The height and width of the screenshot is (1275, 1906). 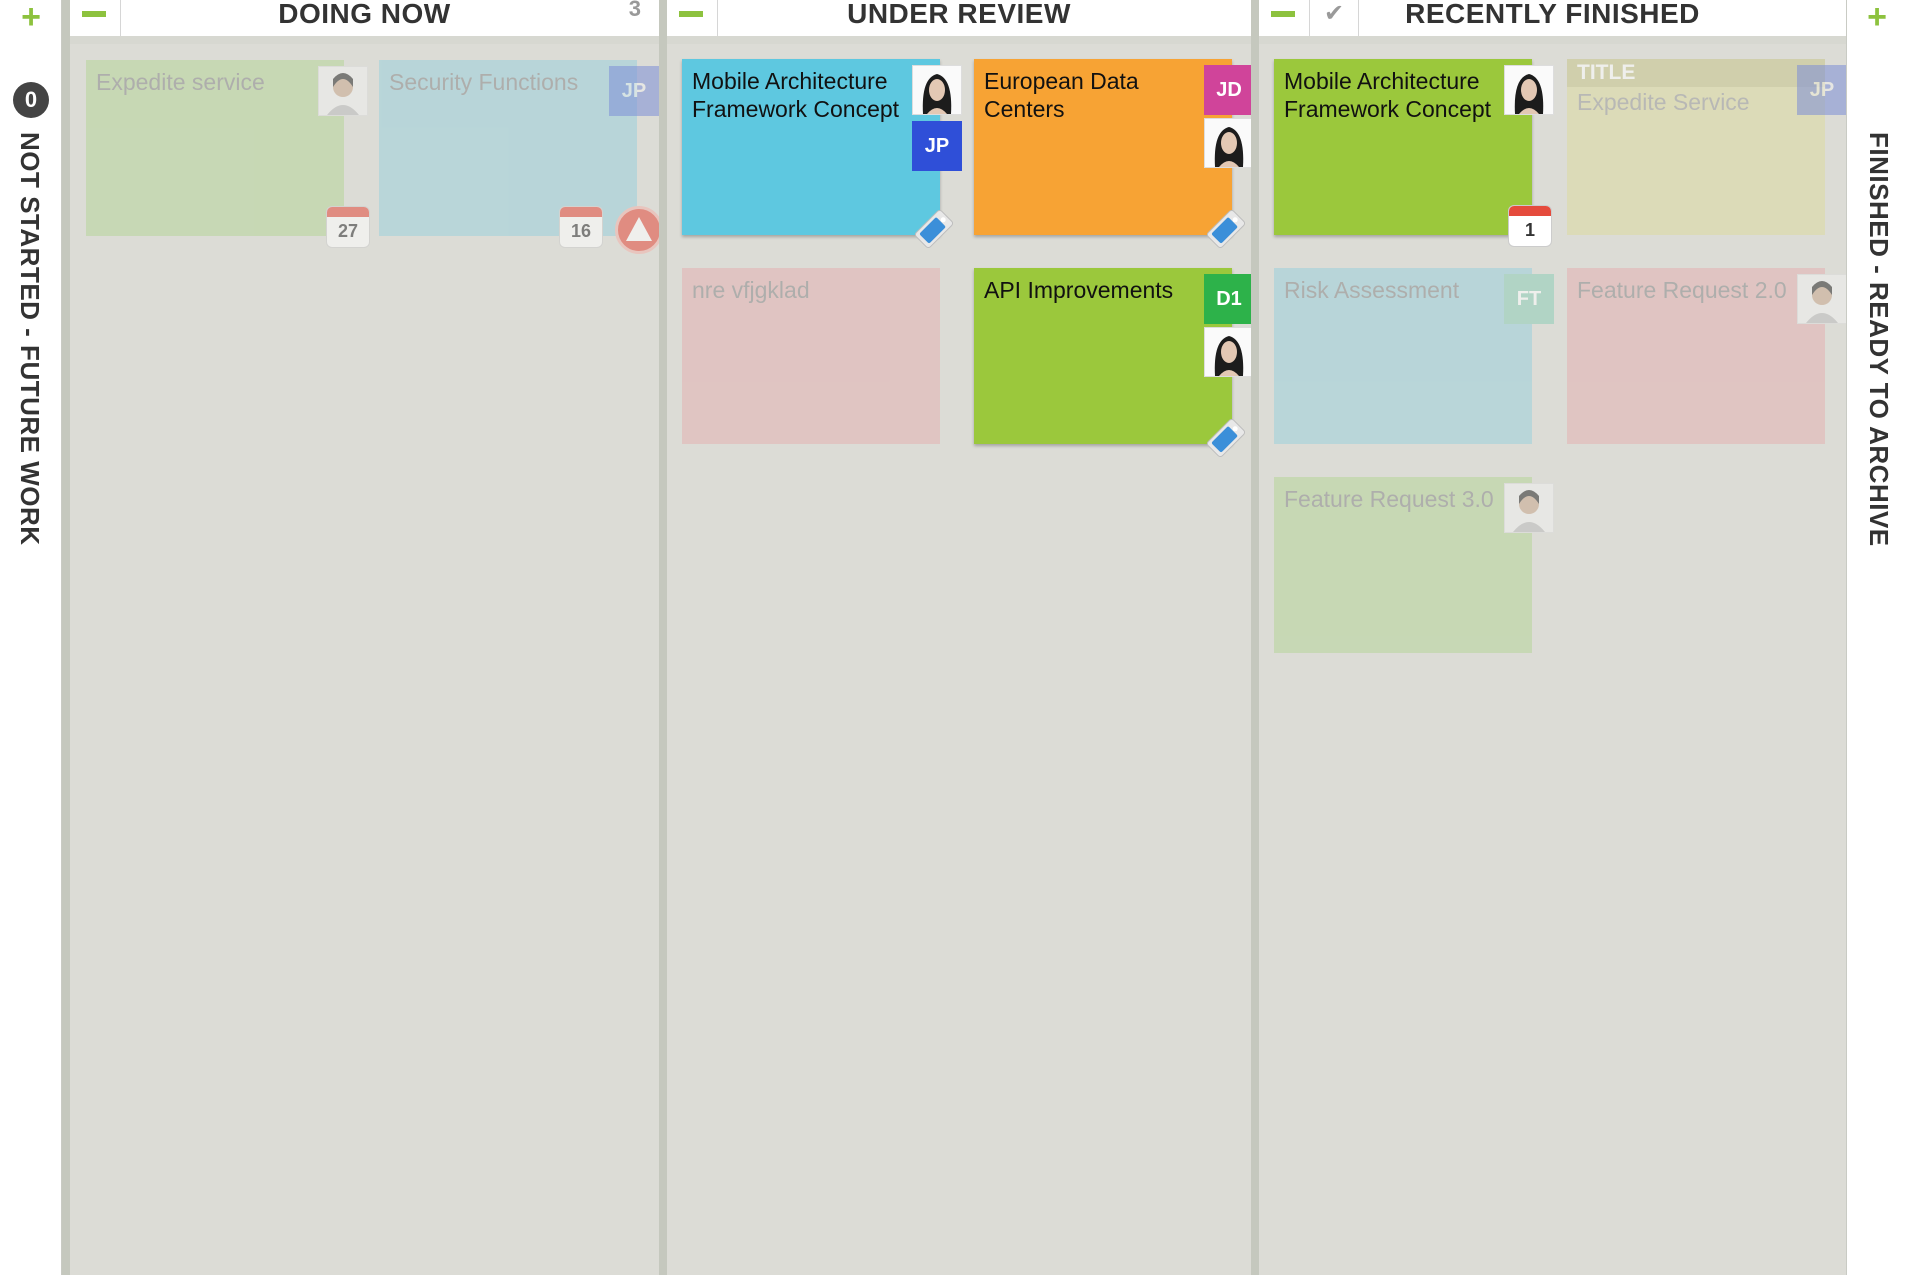 I want to click on lane-header-recently-finished: ✔ RECENTLY FINISHED, so click(x=1552, y=18).